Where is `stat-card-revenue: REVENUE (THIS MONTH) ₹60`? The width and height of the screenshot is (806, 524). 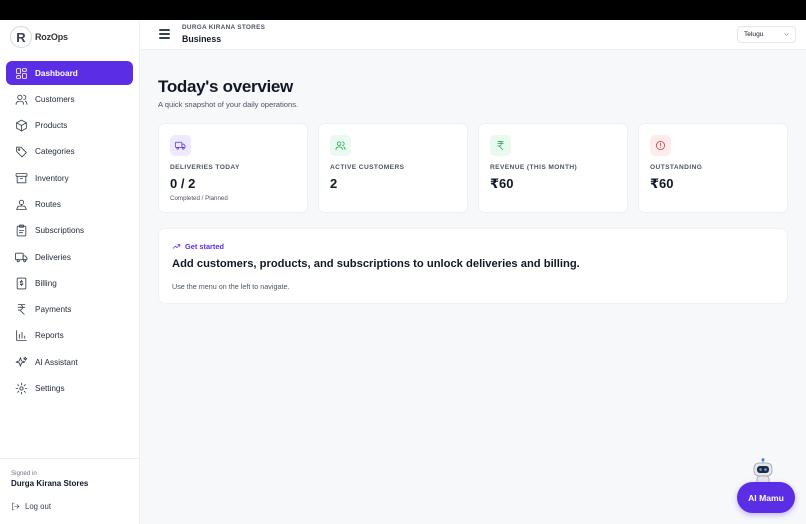 stat-card-revenue: REVENUE (THIS MONTH) ₹60 is located at coordinates (553, 168).